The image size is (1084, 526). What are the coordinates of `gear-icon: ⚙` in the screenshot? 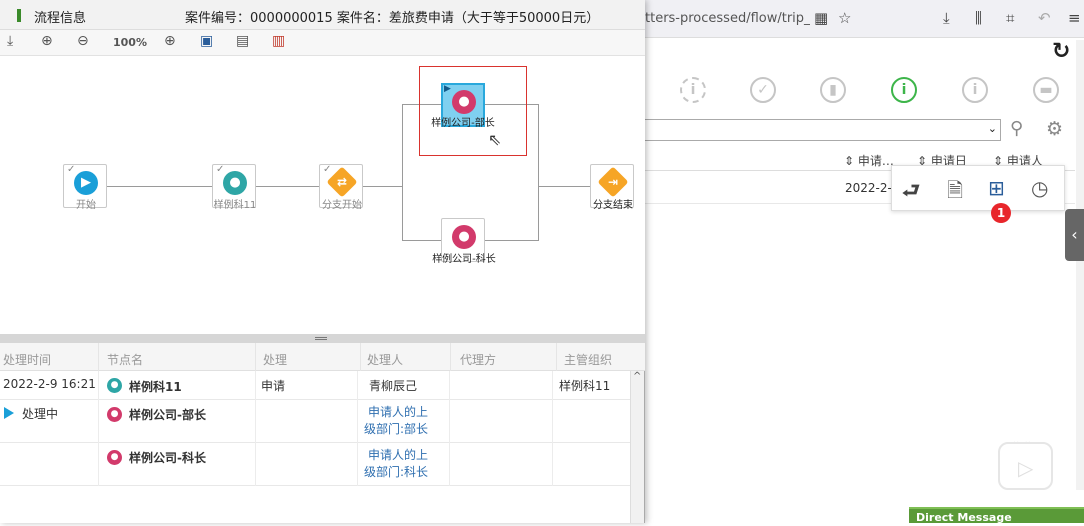 It's located at (1054, 129).